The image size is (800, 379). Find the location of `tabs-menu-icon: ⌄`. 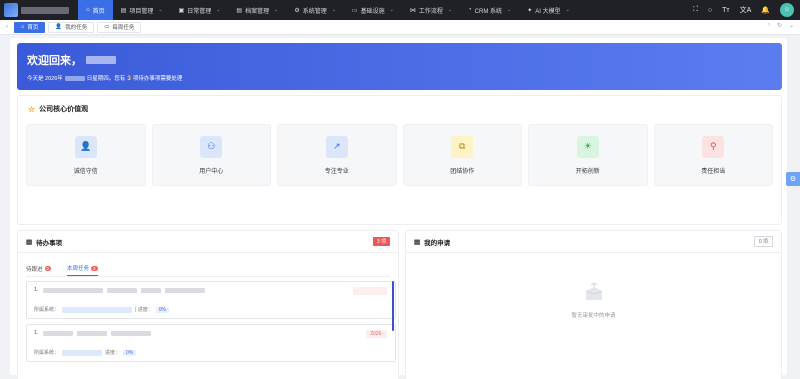

tabs-menu-icon: ⌄ is located at coordinates (791, 25).